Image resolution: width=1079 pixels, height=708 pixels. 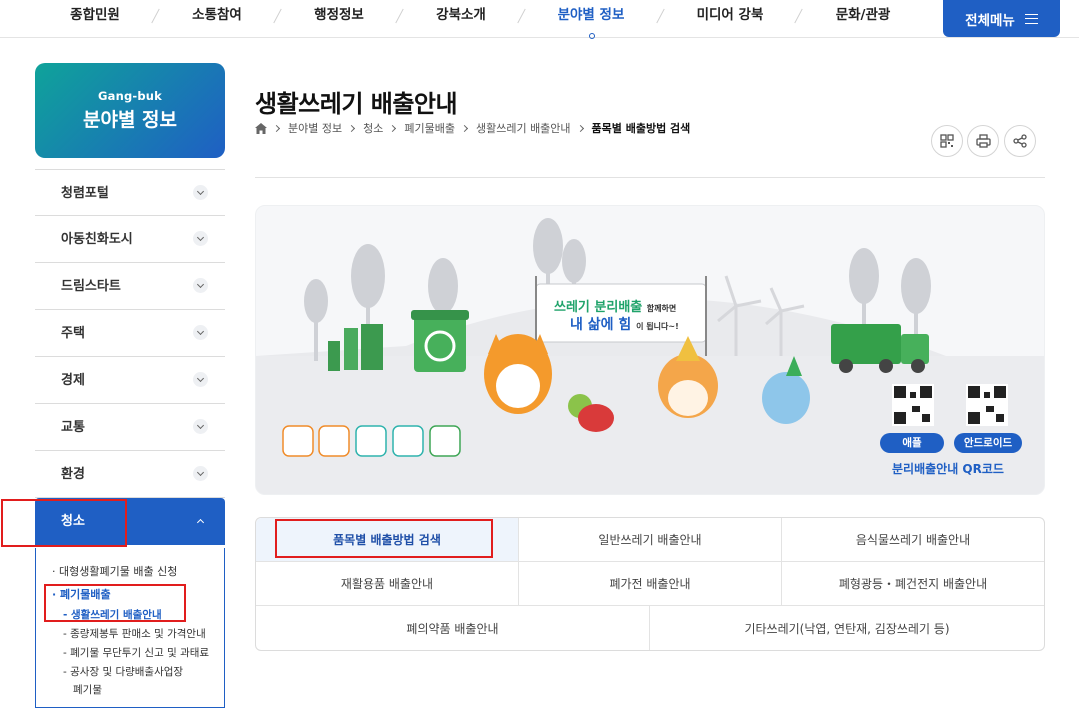 I want to click on sidebar-menu: 청렴포털 아동친화도시 드림스타트 주택 경제 교통 환경 청소, so click(x=130, y=357).